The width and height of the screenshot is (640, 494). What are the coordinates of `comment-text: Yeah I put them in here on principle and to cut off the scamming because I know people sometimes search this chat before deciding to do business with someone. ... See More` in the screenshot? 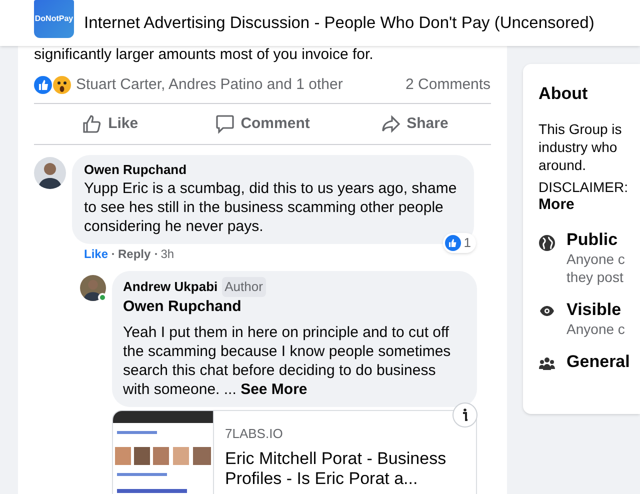 It's located at (287, 360).